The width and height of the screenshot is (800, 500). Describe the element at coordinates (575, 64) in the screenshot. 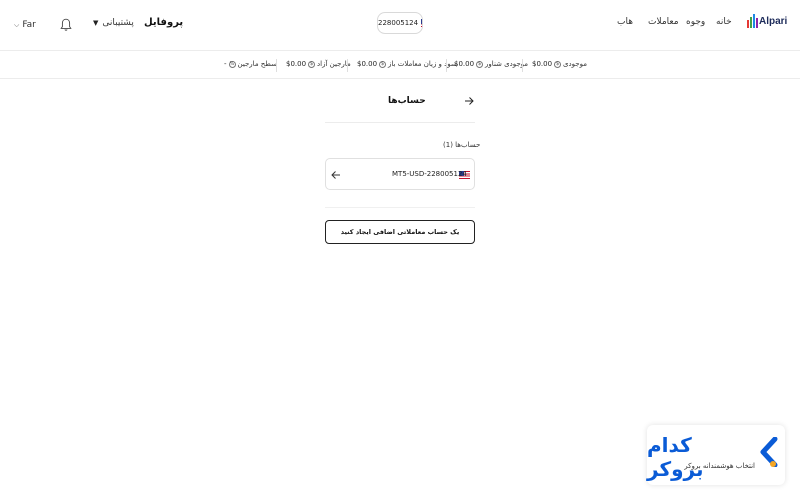

I see `balance-label: موجودی` at that location.